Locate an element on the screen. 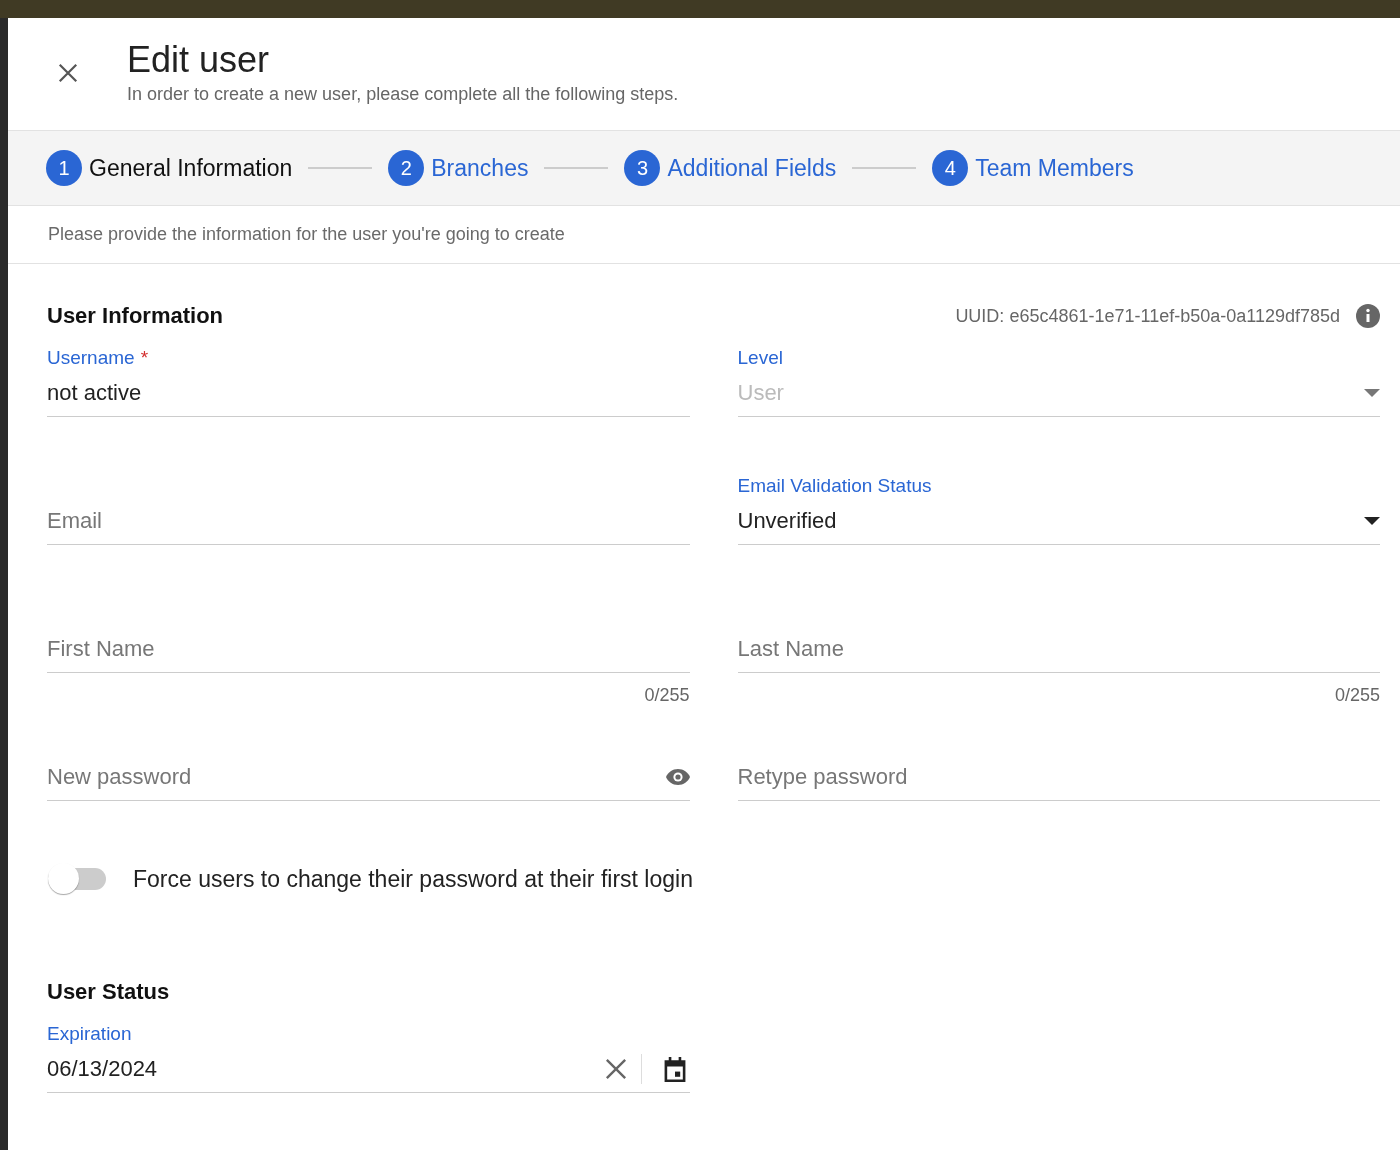 The height and width of the screenshot is (1150, 1400). toggle-label: Force users to change their password at their first login is located at coordinates (413, 879).